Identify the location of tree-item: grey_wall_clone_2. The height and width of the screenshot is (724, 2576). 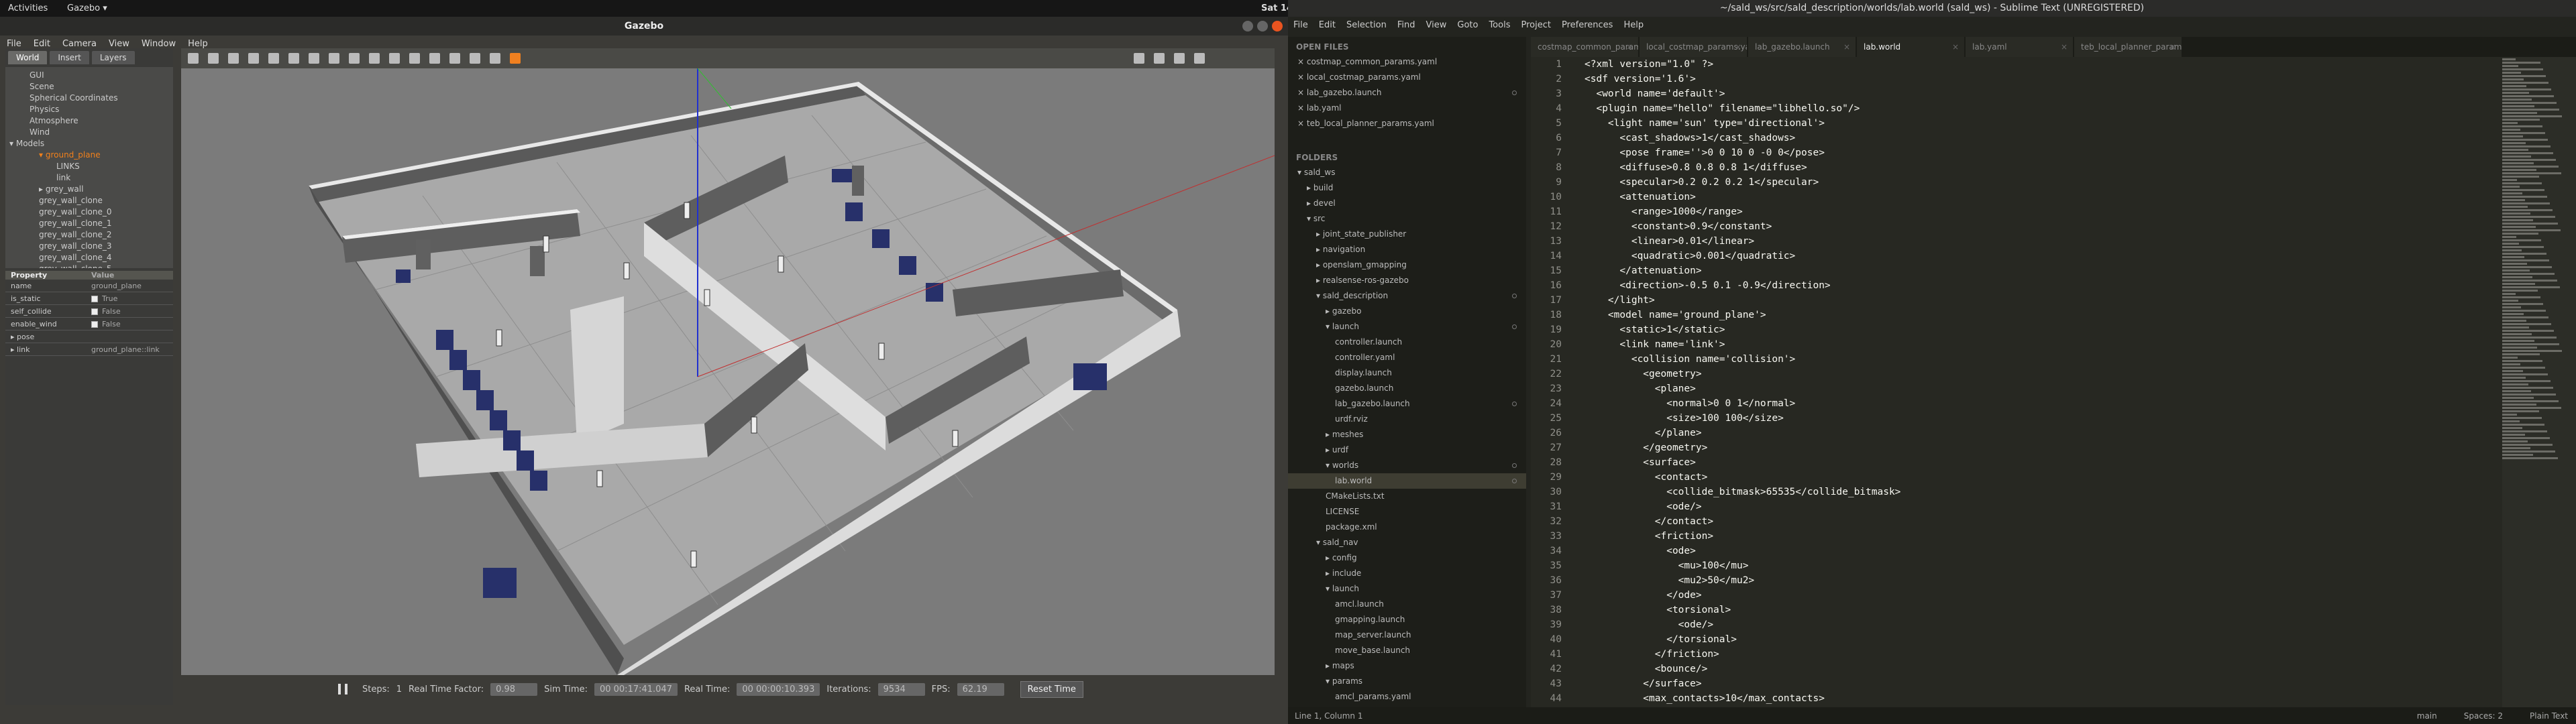
(91, 235).